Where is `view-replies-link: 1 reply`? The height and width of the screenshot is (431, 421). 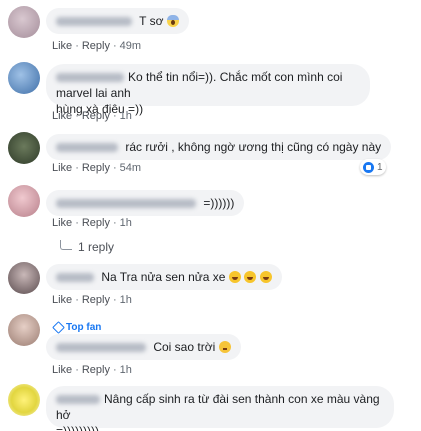 view-replies-link: 1 reply is located at coordinates (87, 247).